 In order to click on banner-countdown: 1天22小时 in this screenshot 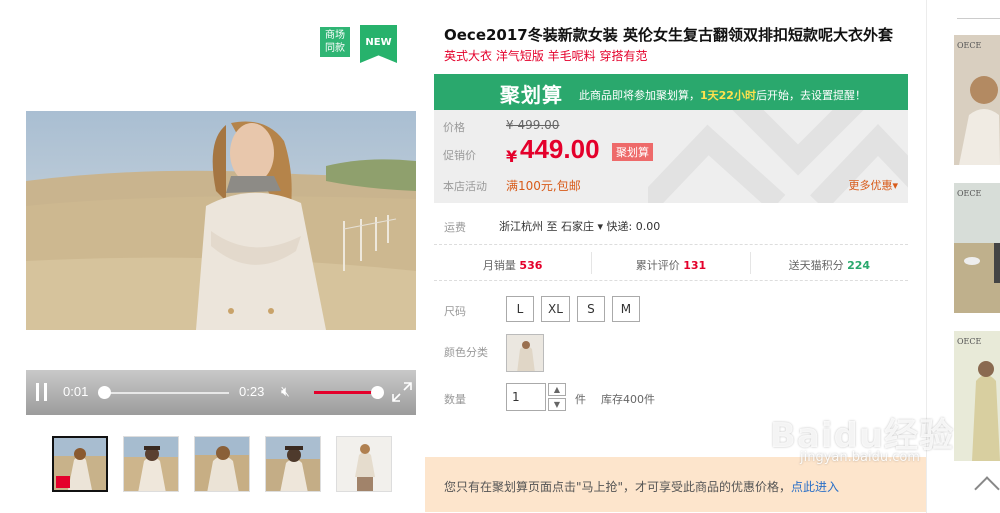, I will do `click(728, 95)`.